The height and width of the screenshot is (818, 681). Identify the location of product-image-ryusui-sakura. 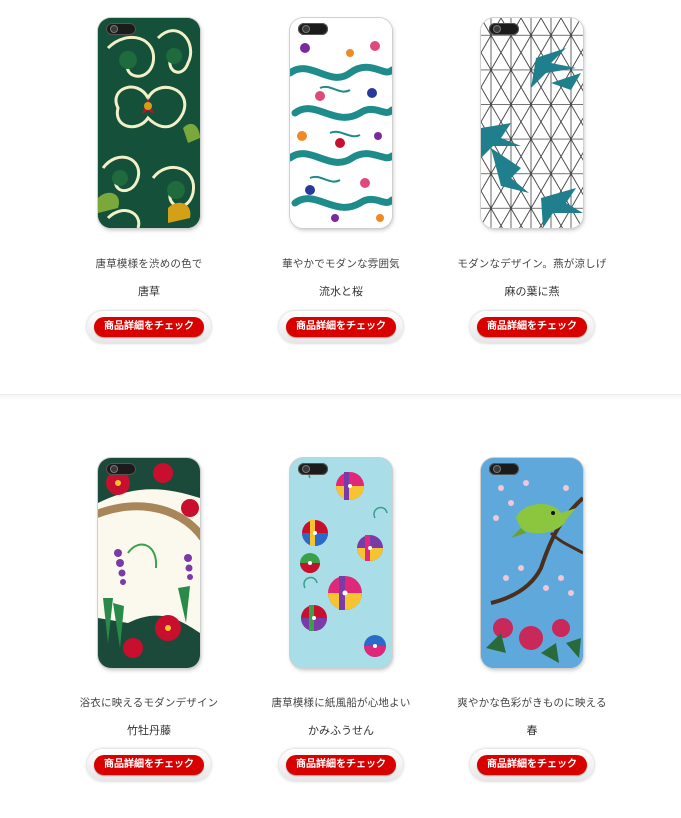
(341, 123).